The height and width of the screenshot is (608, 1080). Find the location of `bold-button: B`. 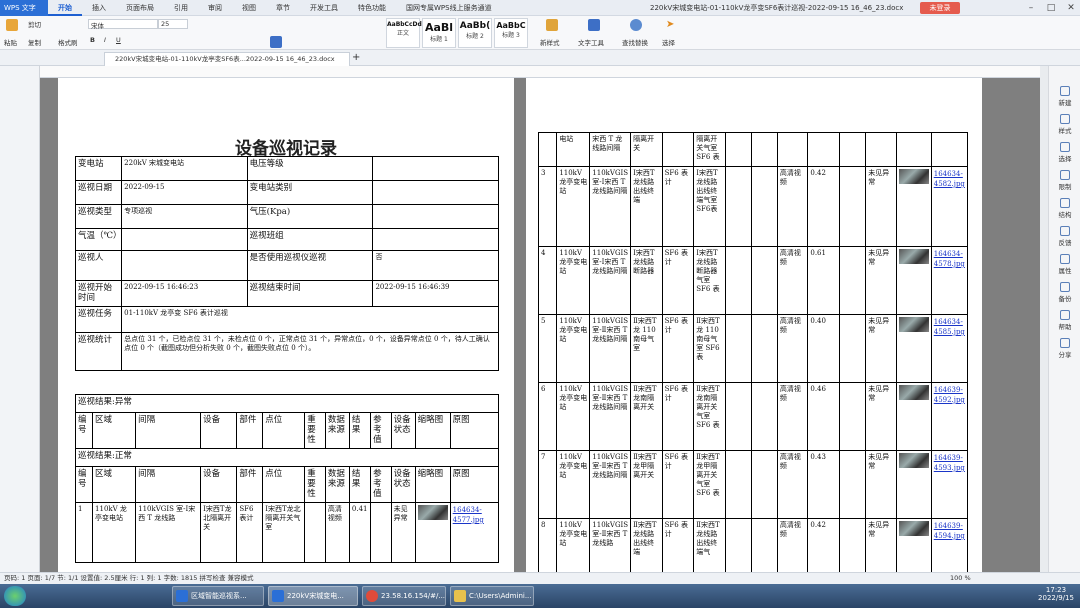

bold-button: B is located at coordinates (92, 40).